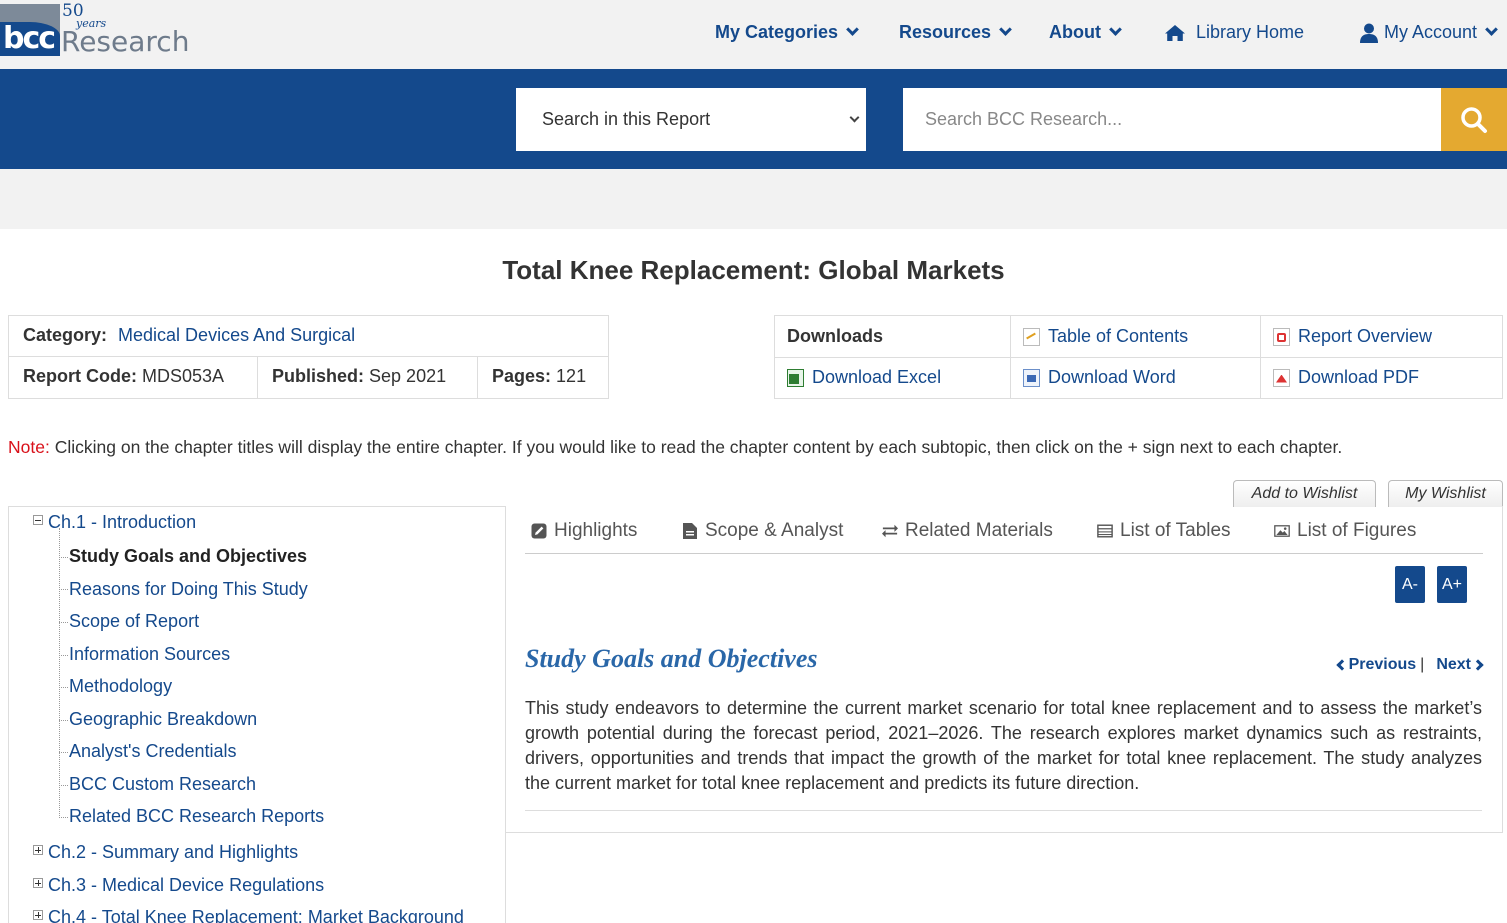  What do you see at coordinates (29, 447) in the screenshot?
I see `note-label: Note:` at bounding box center [29, 447].